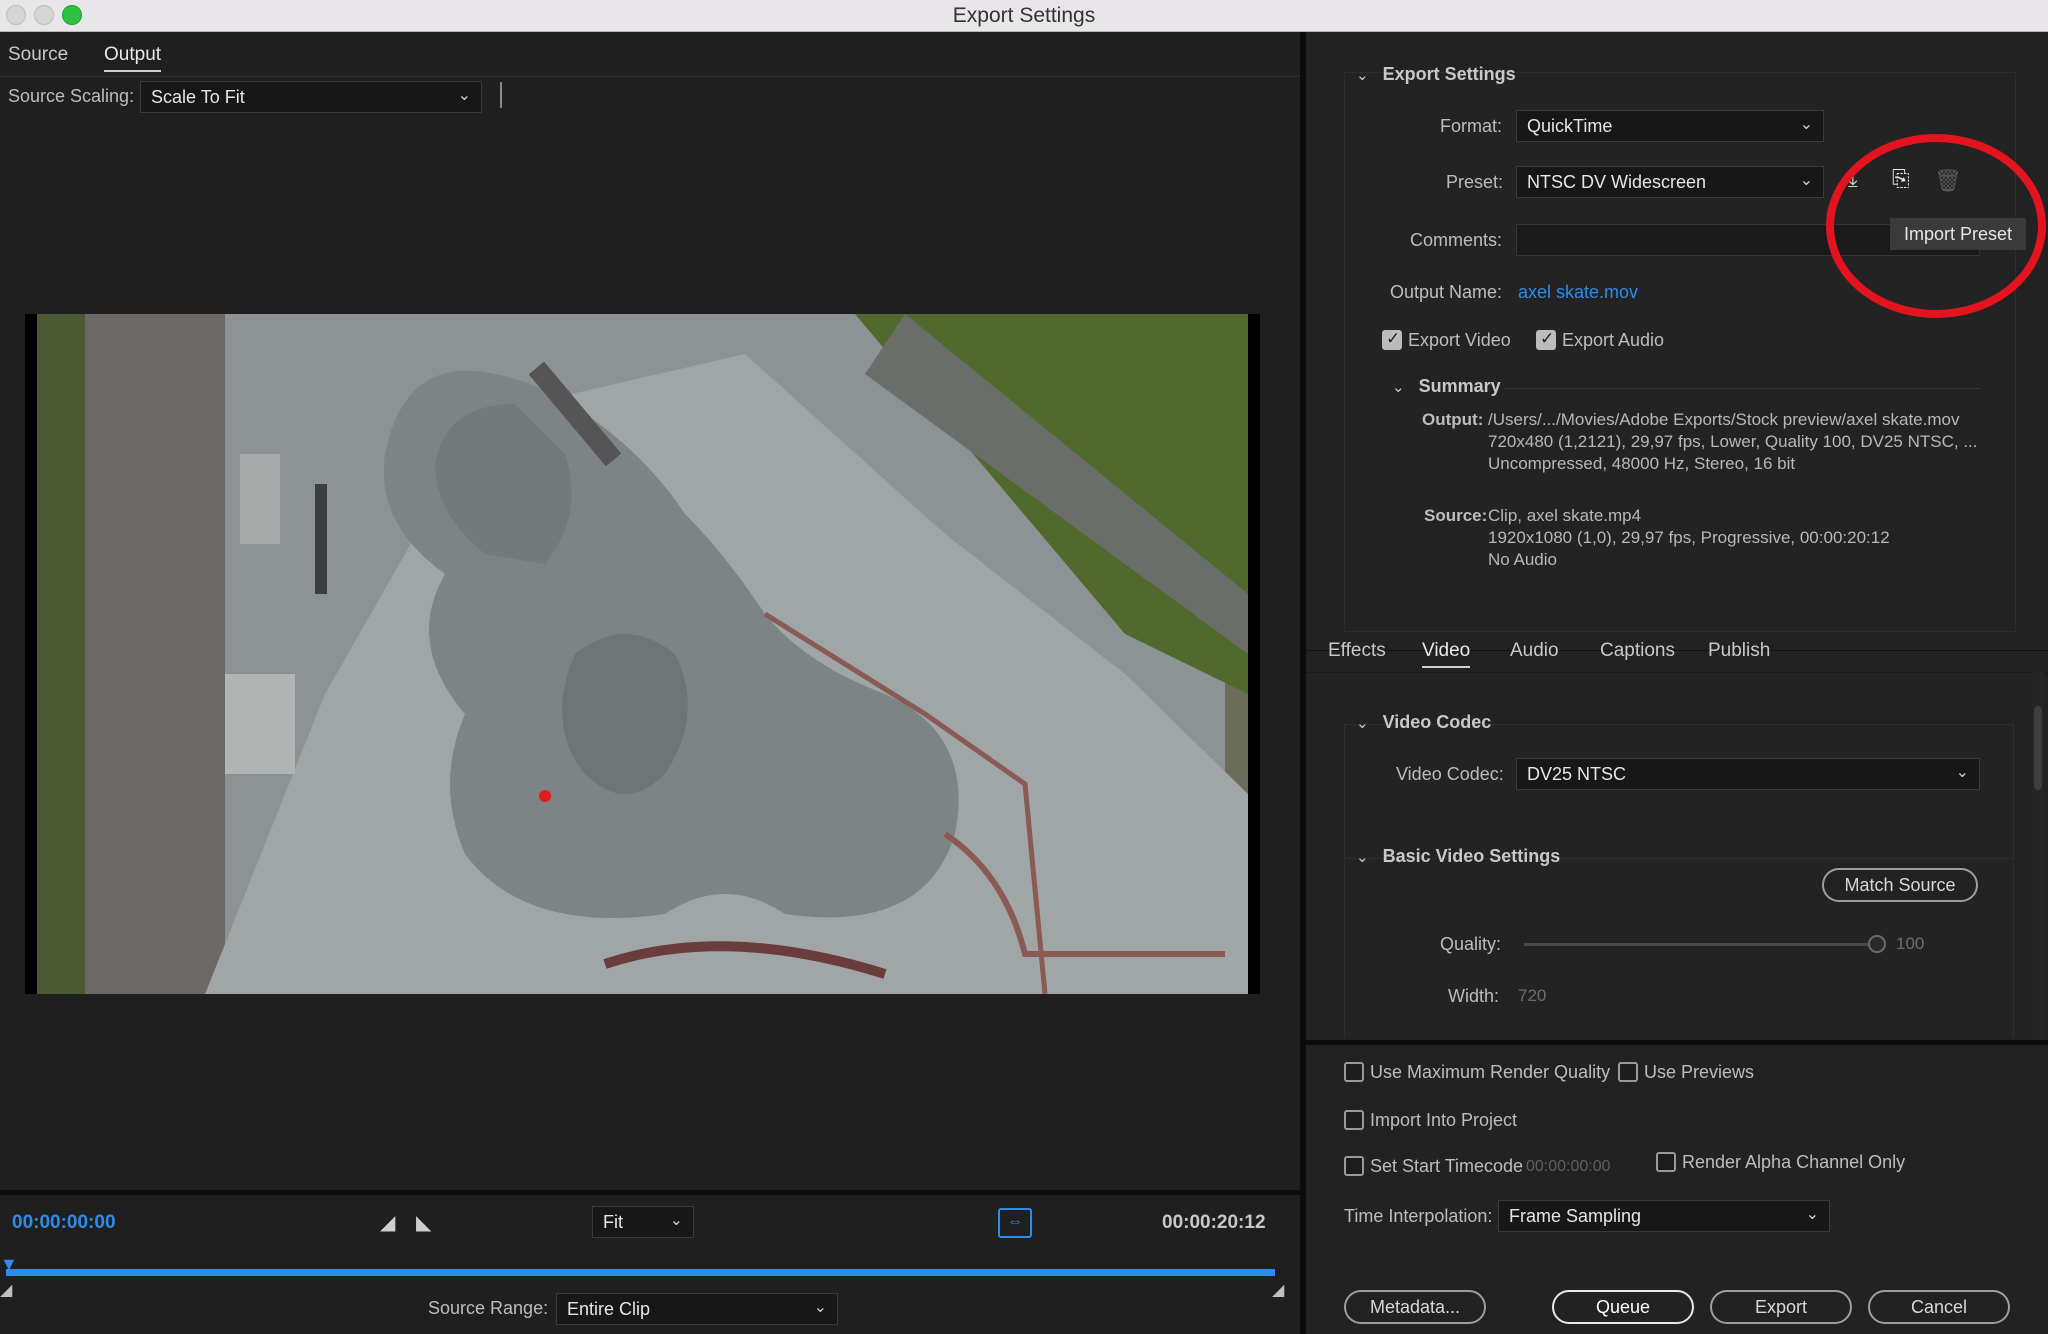  Describe the element at coordinates (643, 1222) in the screenshot. I see `zoom-level-dropdown: Fit ⌄` at that location.